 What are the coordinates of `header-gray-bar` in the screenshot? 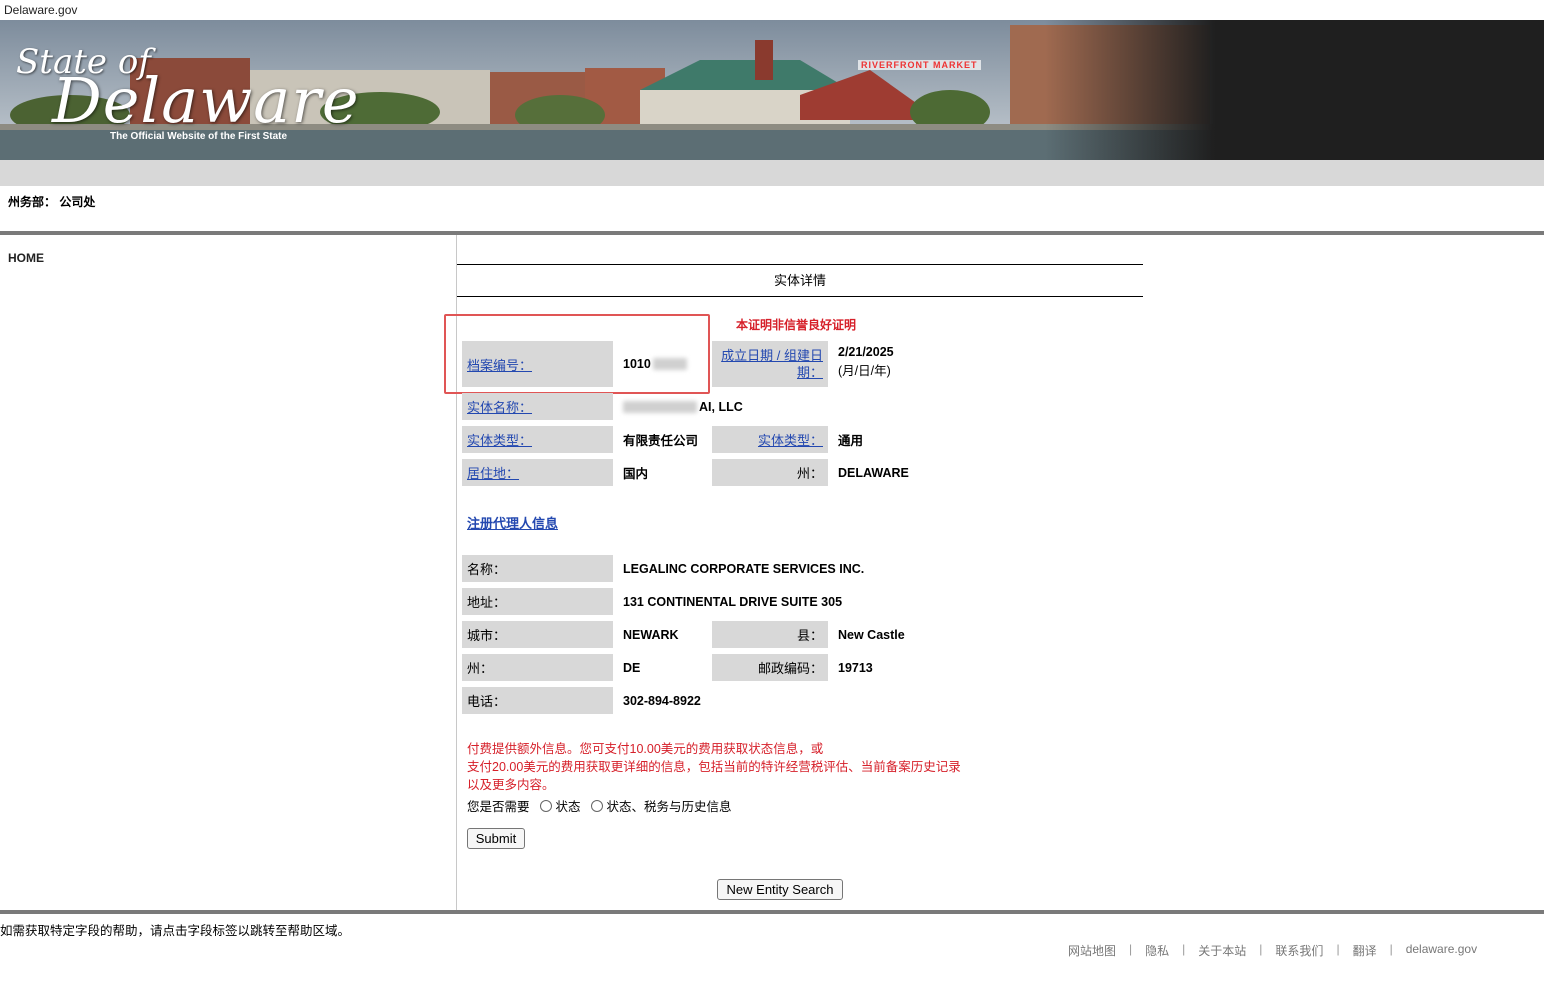 It's located at (772, 173).